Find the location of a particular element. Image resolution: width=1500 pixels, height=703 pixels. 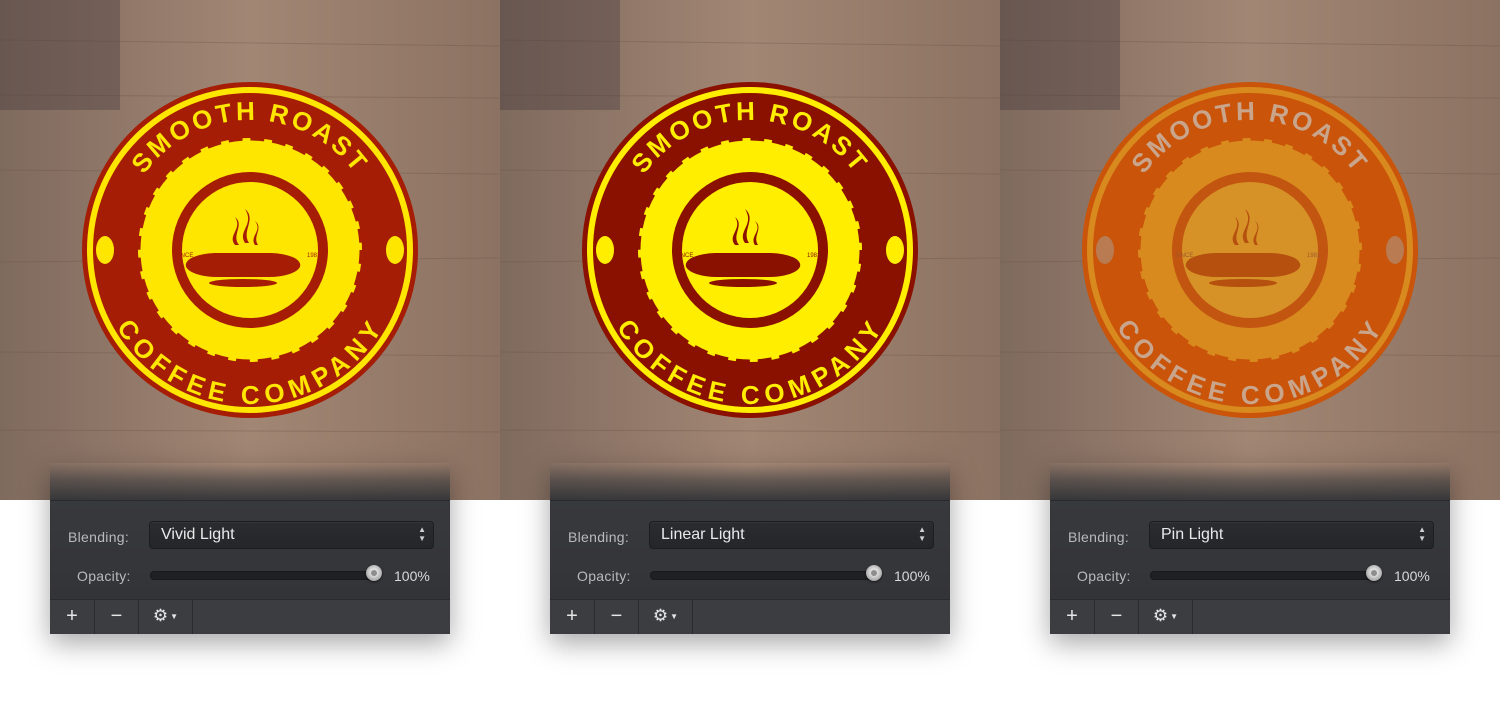

blending-value: Linear Light is located at coordinates (703, 534).